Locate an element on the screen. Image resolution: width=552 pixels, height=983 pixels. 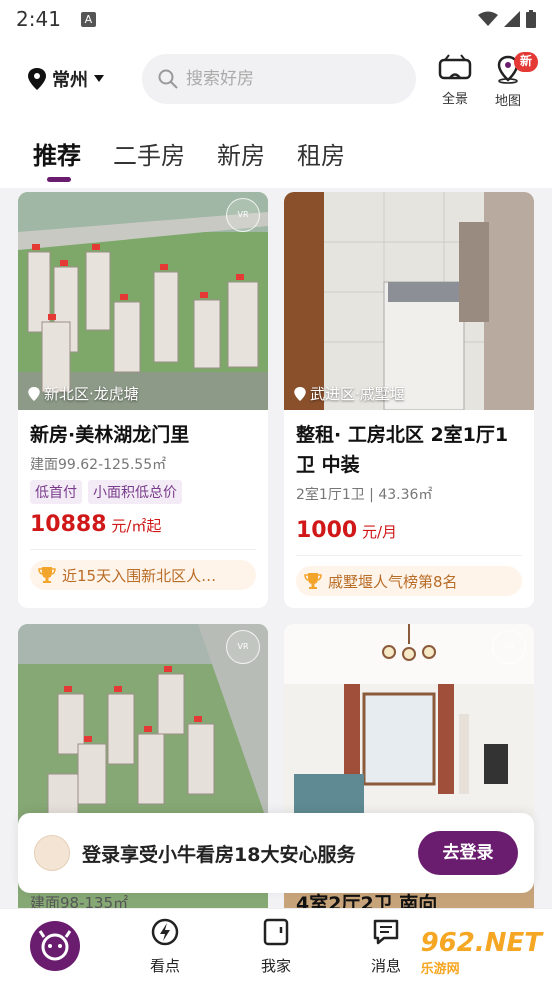
panorama-label: 全景 is located at coordinates (454, 99).